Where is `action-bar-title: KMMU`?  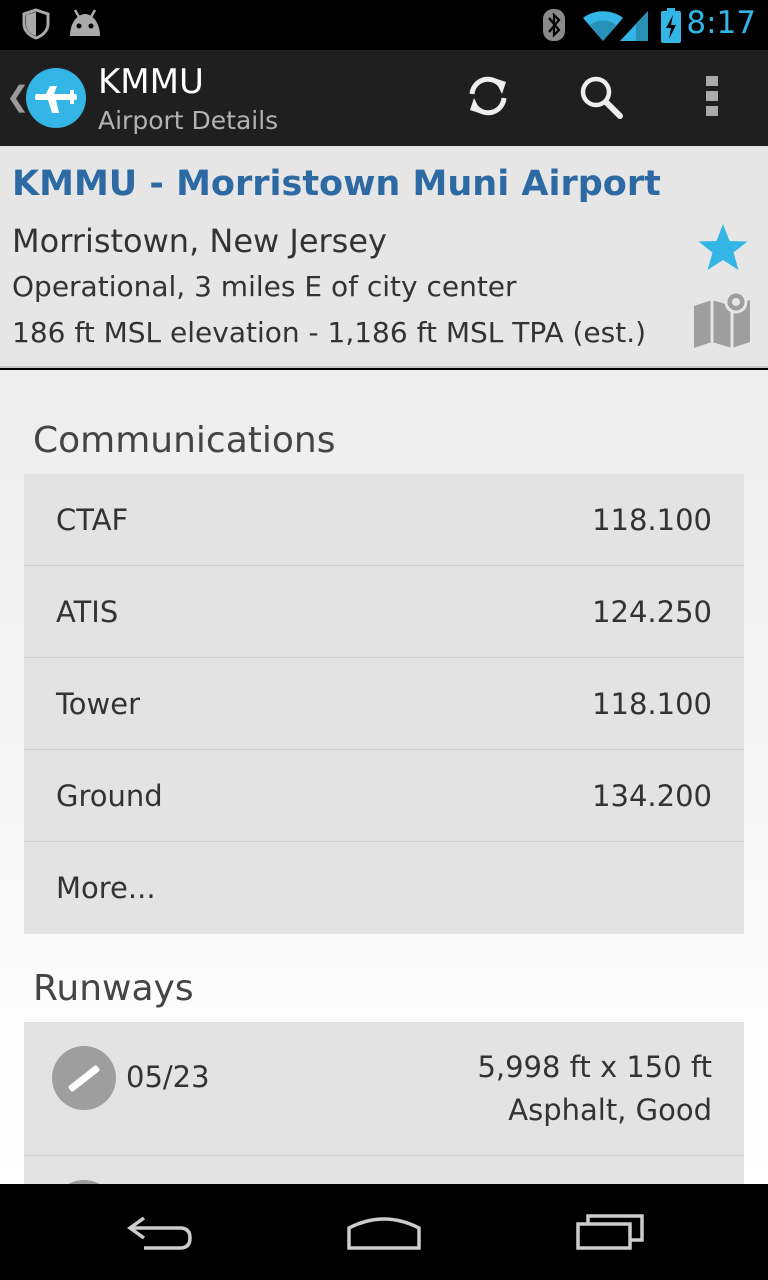
action-bar-title: KMMU is located at coordinates (151, 82).